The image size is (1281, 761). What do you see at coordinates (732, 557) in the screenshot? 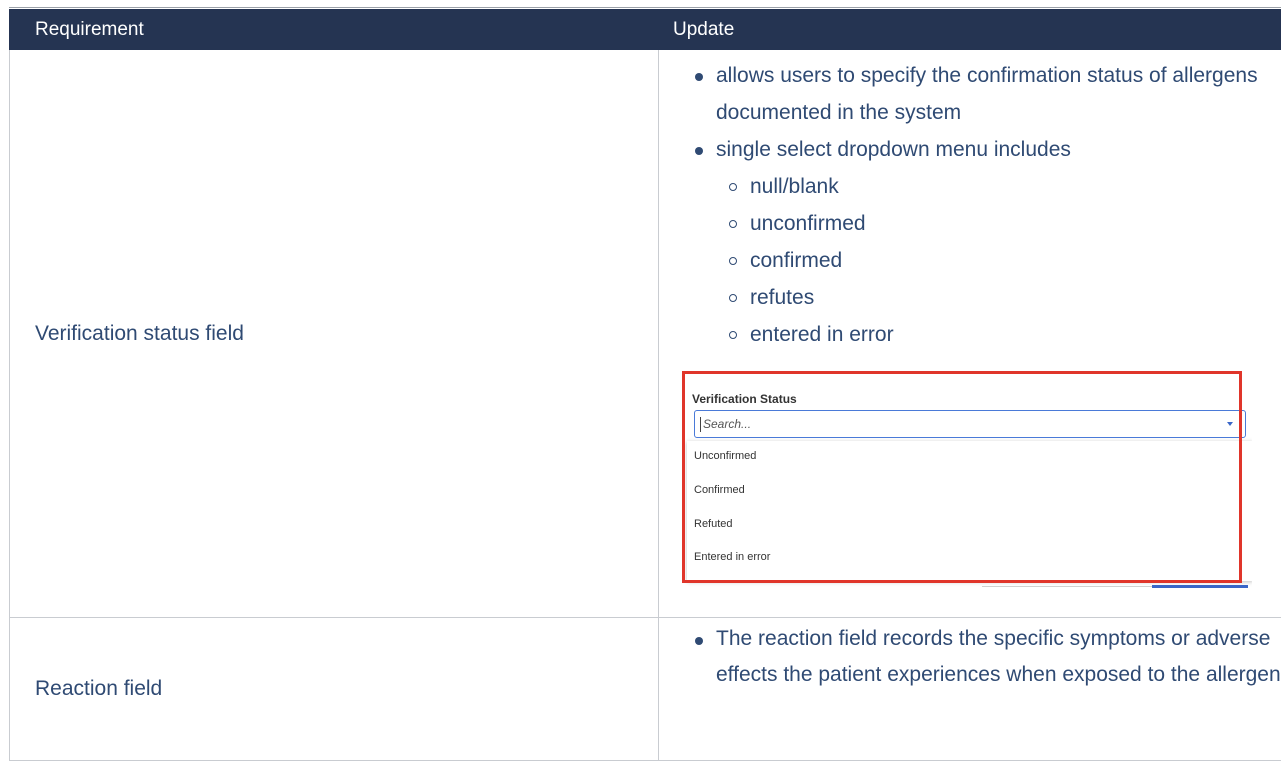
I see `dropdown-option: Entered in error` at bounding box center [732, 557].